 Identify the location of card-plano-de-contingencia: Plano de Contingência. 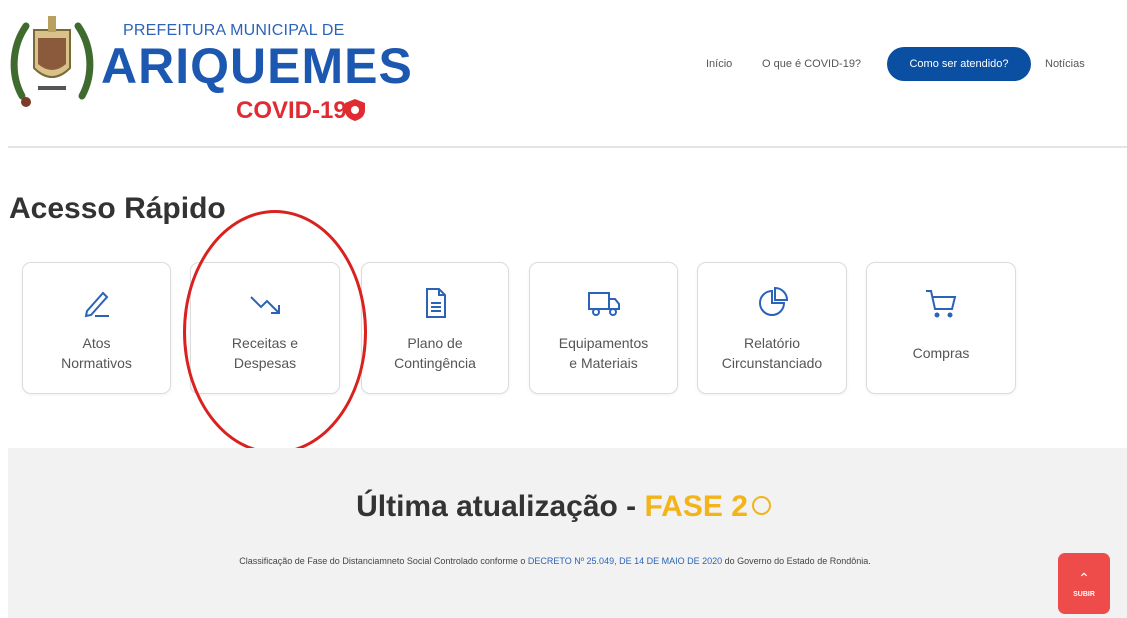
(435, 328).